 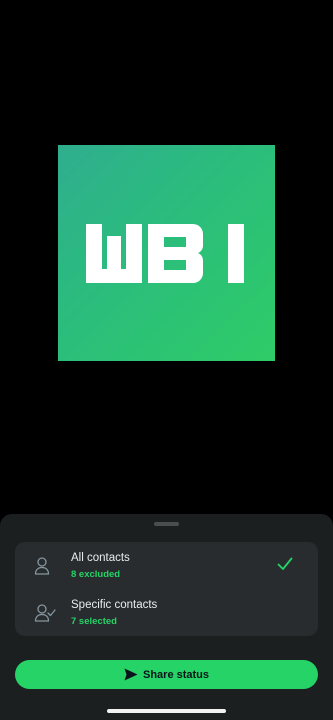 What do you see at coordinates (42, 566) in the screenshot?
I see `person-icon` at bounding box center [42, 566].